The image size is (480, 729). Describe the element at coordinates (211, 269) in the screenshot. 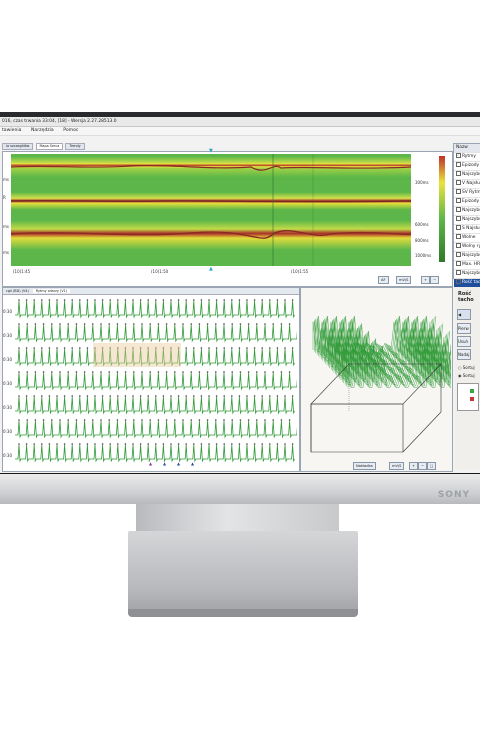

I see `marker-bottom-icon: ▲` at that location.